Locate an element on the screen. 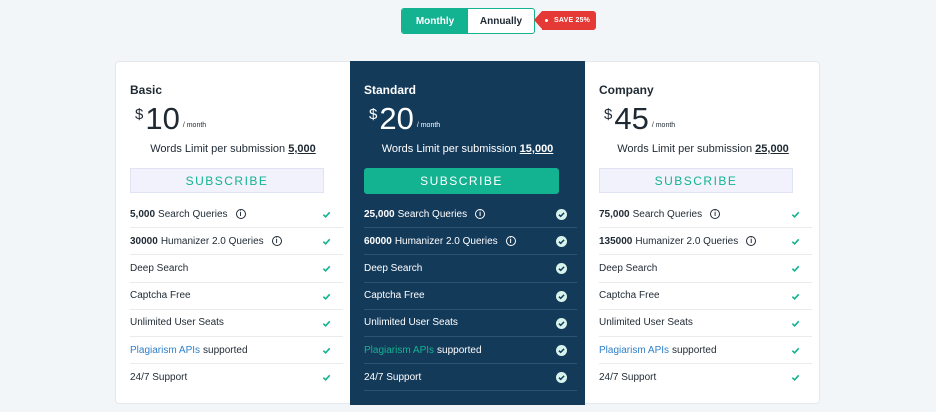  words-limit: Words Limit per submission 25,000 is located at coordinates (703, 149).